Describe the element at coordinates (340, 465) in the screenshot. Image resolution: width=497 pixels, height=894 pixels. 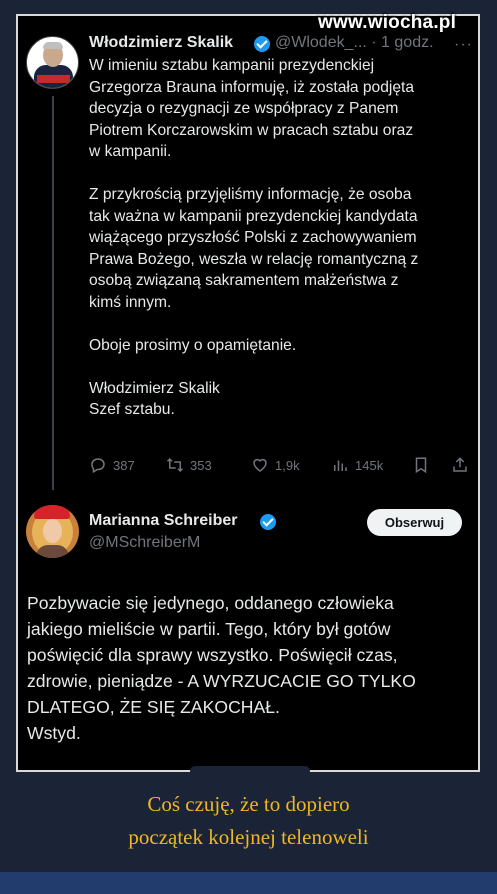
I see `views-icon` at that location.